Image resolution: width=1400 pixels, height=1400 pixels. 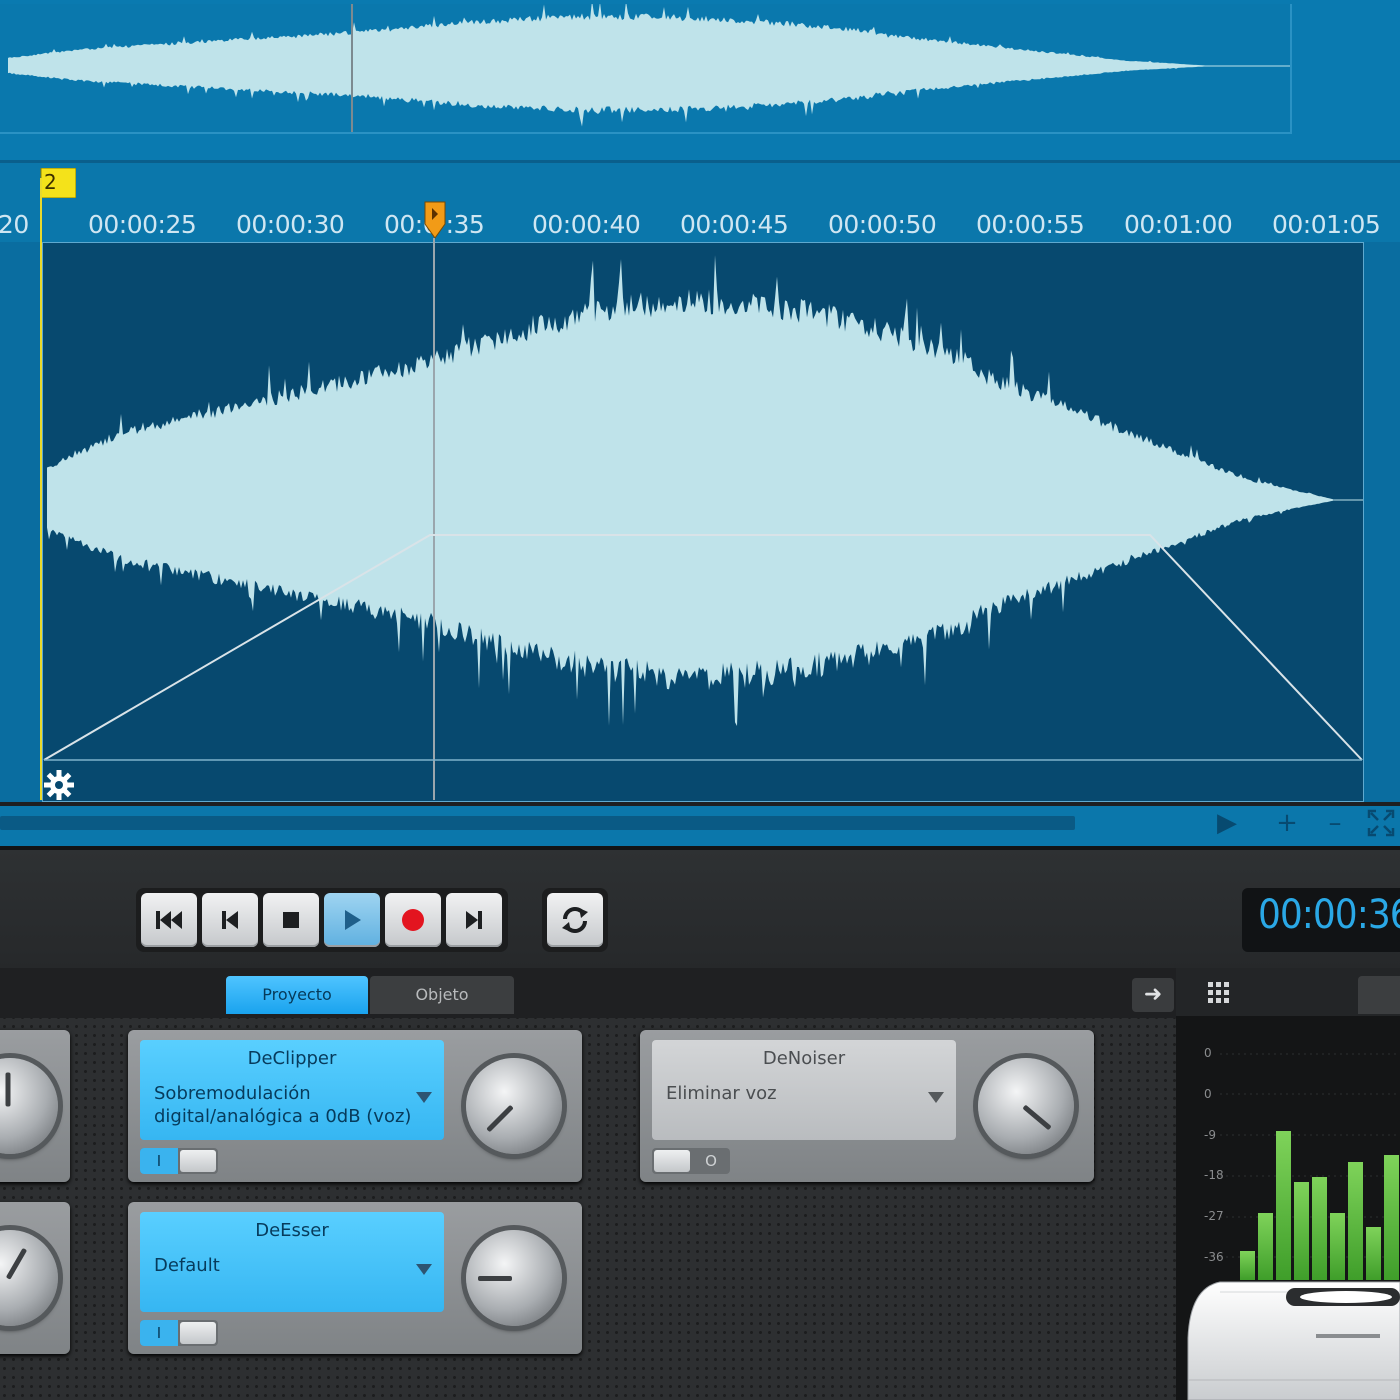 I want to click on skip-to-start-icon, so click(x=169, y=920).